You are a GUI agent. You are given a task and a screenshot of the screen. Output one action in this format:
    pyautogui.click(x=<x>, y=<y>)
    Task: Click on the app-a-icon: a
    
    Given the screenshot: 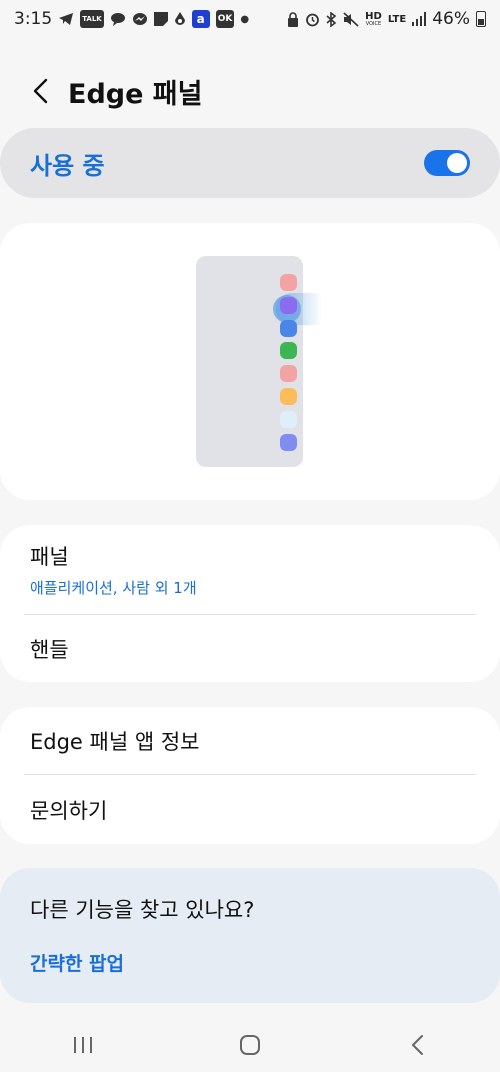 What is the action you would take?
    pyautogui.click(x=200, y=19)
    